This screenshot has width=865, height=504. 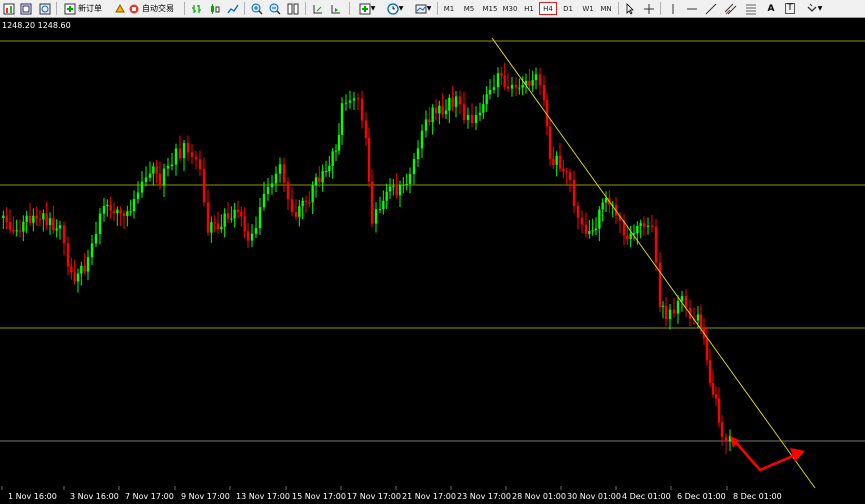 What do you see at coordinates (731, 8) in the screenshot?
I see `channel-icon` at bounding box center [731, 8].